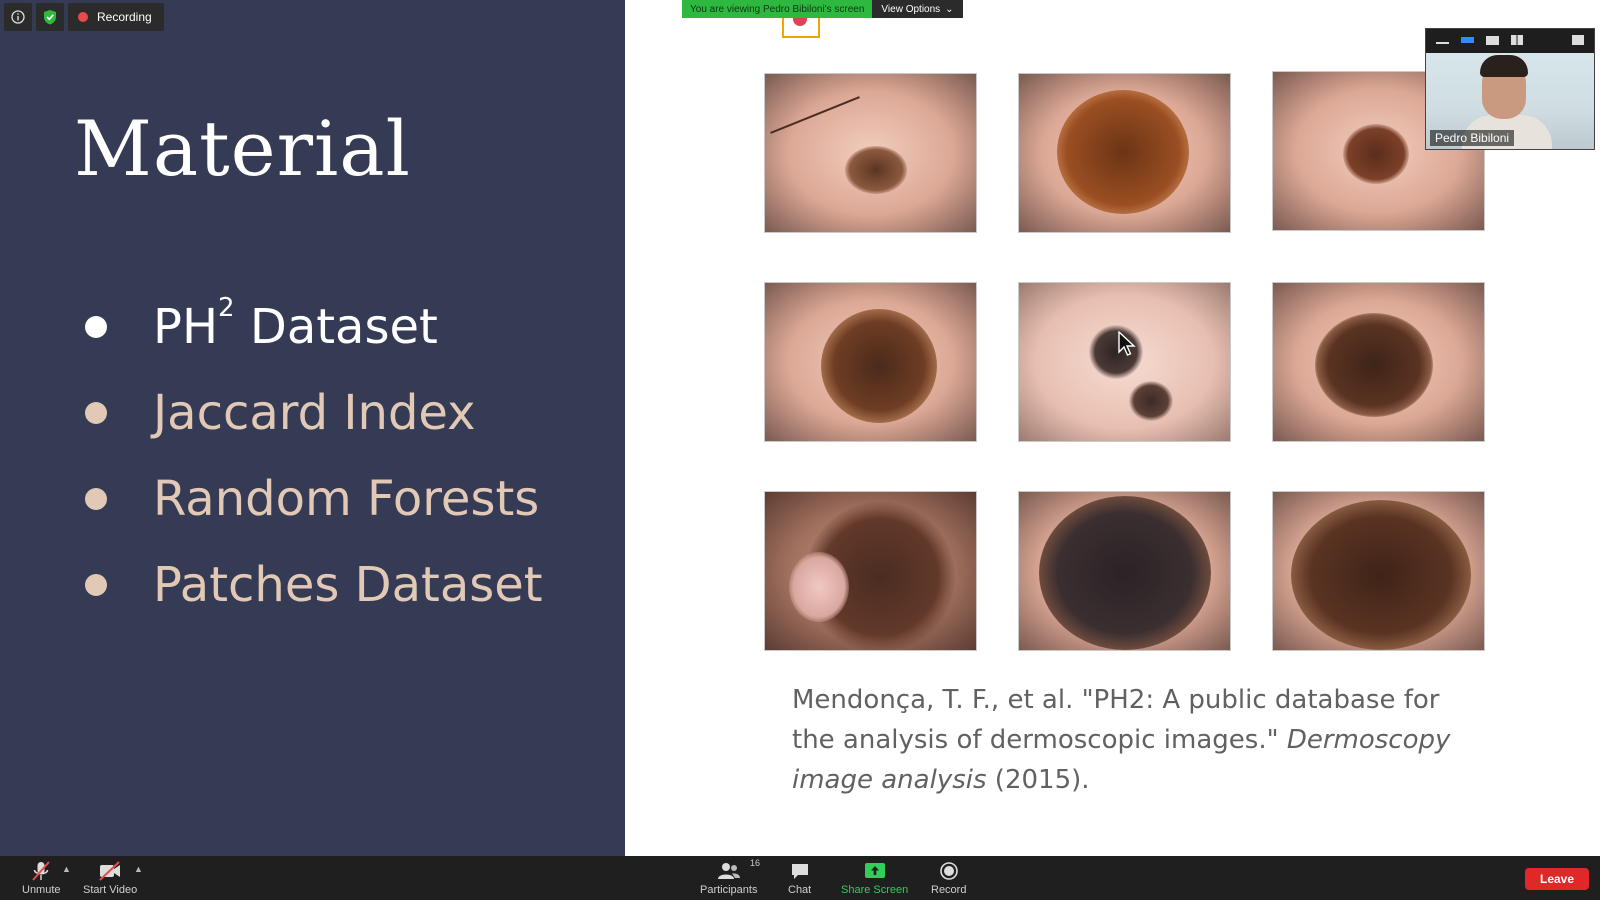 This screenshot has height=900, width=1600. Describe the element at coordinates (1578, 40) in the screenshot. I see `window-layout-icon` at that location.